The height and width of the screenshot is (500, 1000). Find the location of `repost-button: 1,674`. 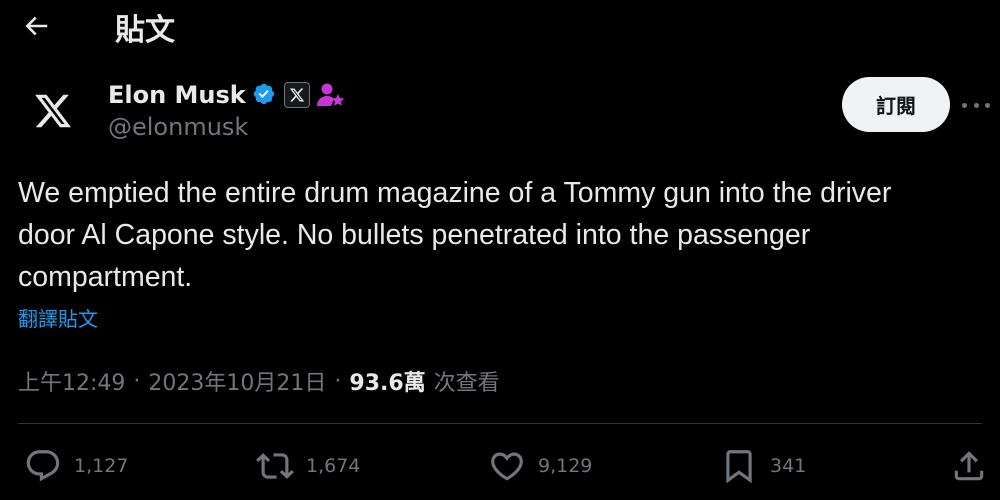

repost-button: 1,674 is located at coordinates (308, 466).